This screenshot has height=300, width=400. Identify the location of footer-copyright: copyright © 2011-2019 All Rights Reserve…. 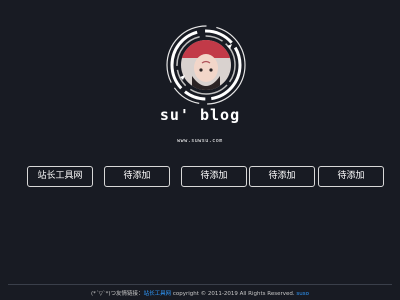
(234, 294).